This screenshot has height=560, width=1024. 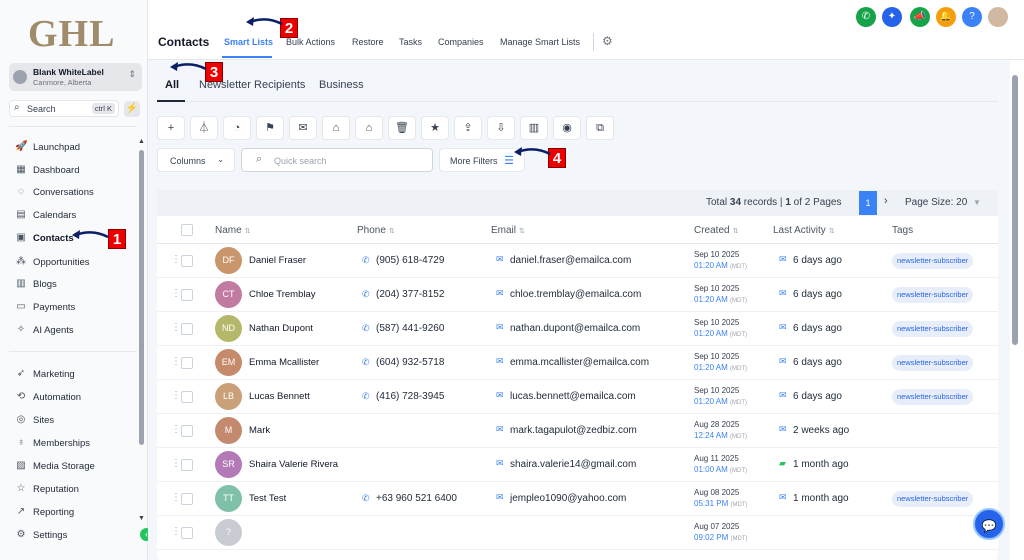 I want to click on contact-name: Nathan Dupont, so click(x=281, y=328).